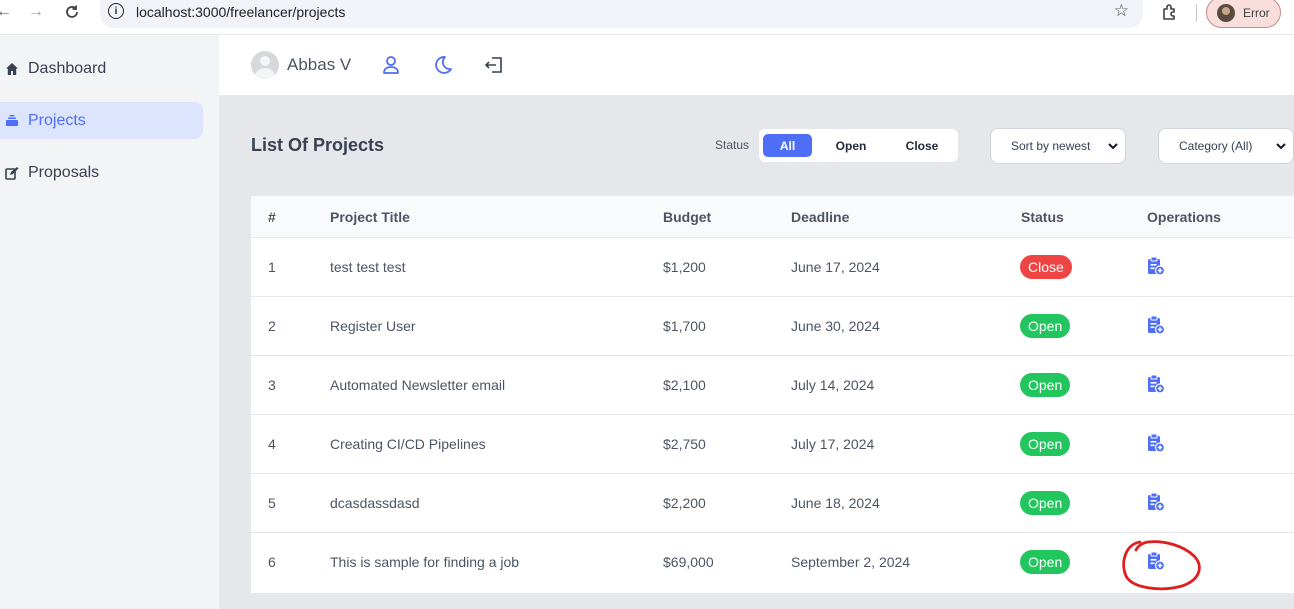  What do you see at coordinates (835, 503) in the screenshot?
I see `project-deadline: June 18, 2024` at bounding box center [835, 503].